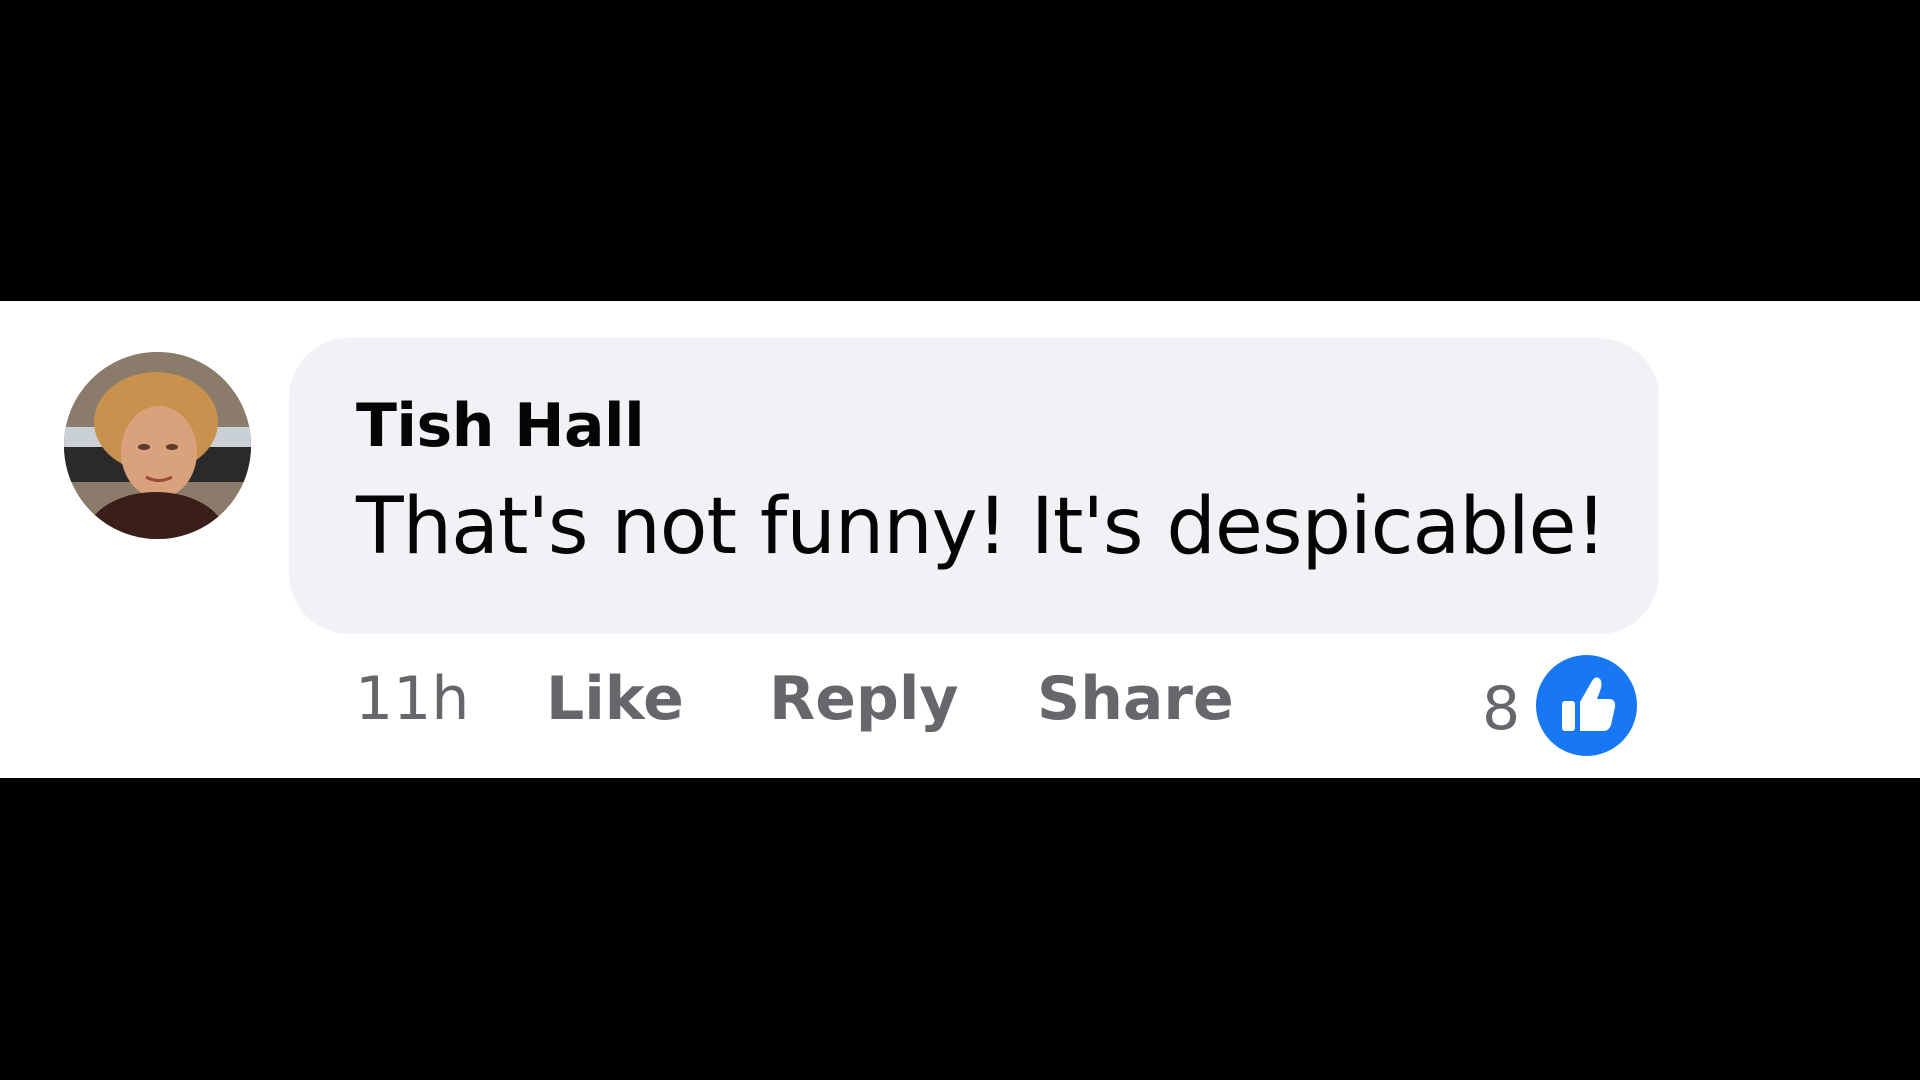 This screenshot has height=1080, width=1920. What do you see at coordinates (500, 426) in the screenshot?
I see `comment-author: Tish Hall` at bounding box center [500, 426].